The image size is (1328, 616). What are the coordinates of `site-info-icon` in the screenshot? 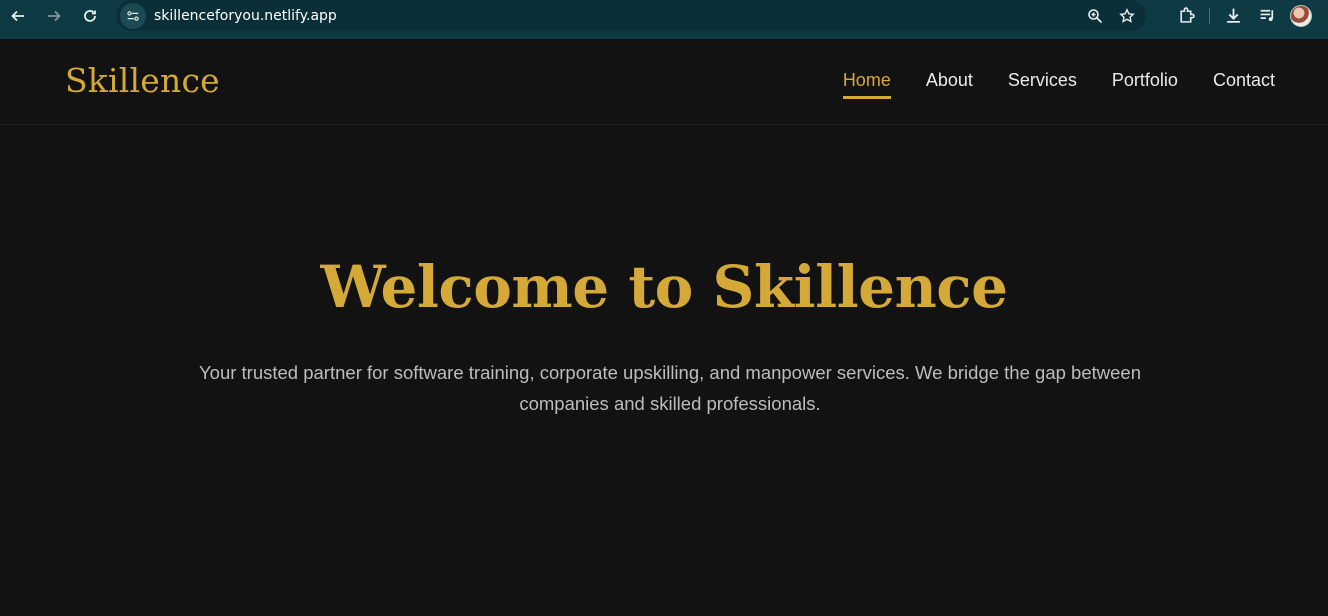 It's located at (133, 15).